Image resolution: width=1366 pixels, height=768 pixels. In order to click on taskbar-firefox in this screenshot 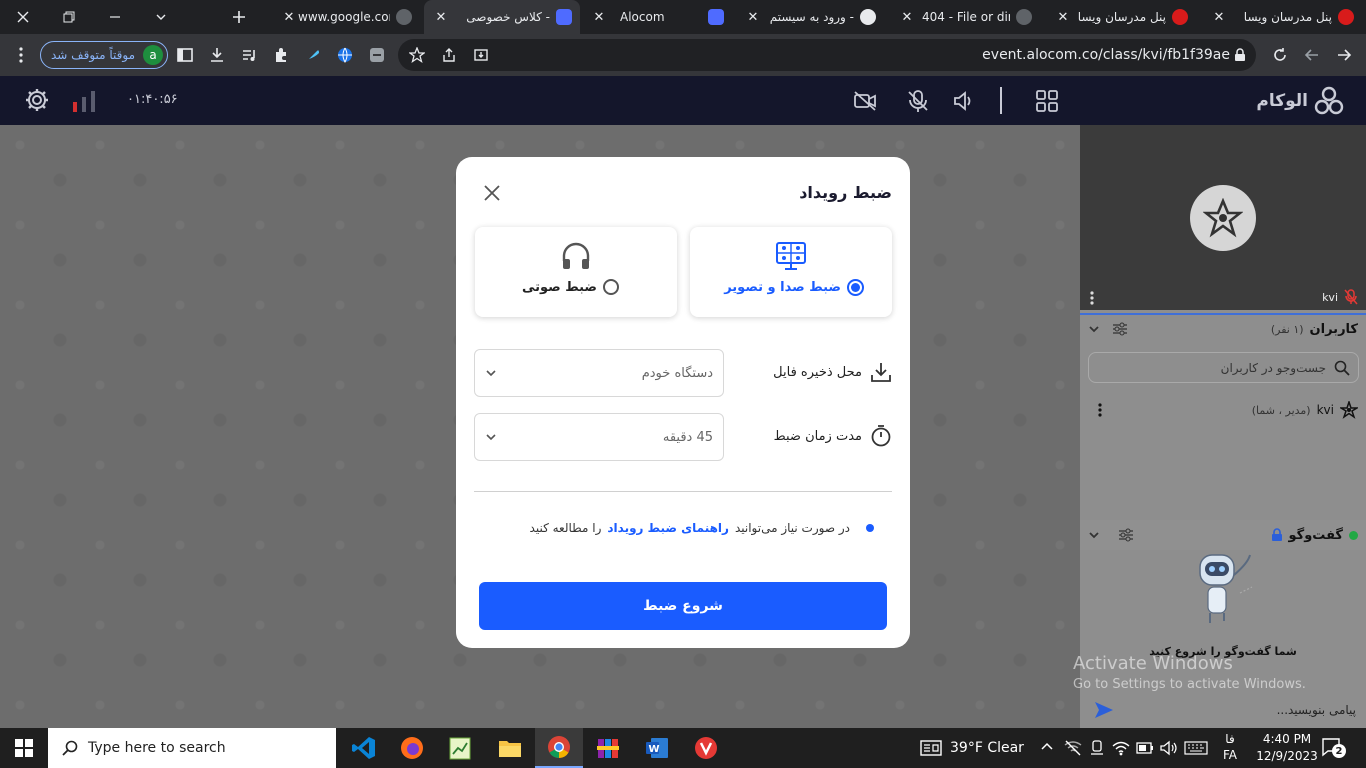, I will do `click(412, 748)`.